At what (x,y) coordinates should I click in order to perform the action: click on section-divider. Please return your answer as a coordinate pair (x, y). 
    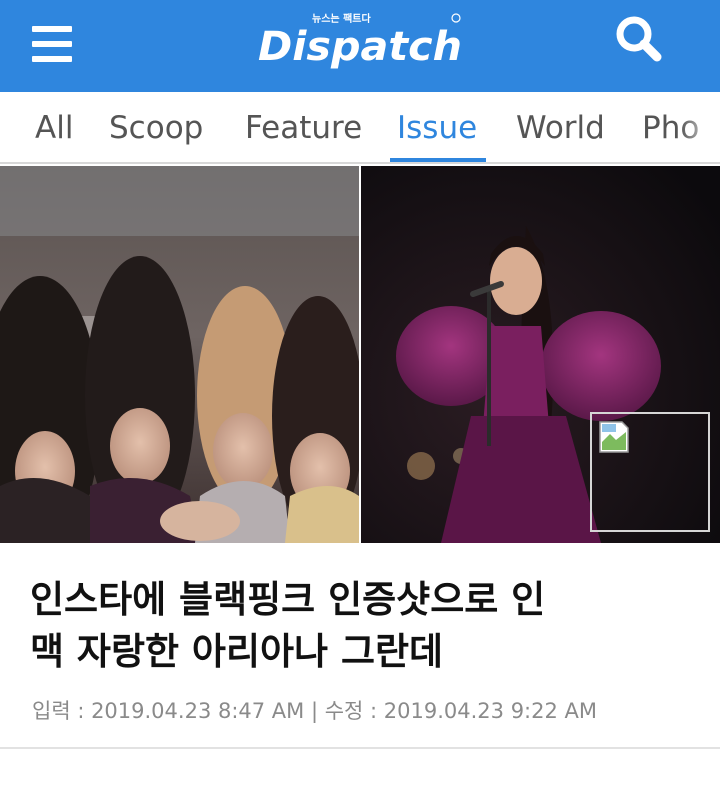
    Looking at the image, I should click on (360, 748).